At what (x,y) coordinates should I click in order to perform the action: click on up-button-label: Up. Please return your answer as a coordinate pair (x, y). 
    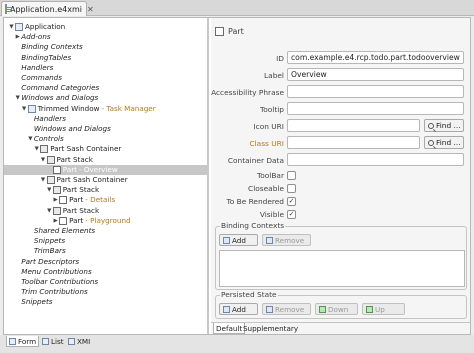
    Looking at the image, I should click on (380, 309).